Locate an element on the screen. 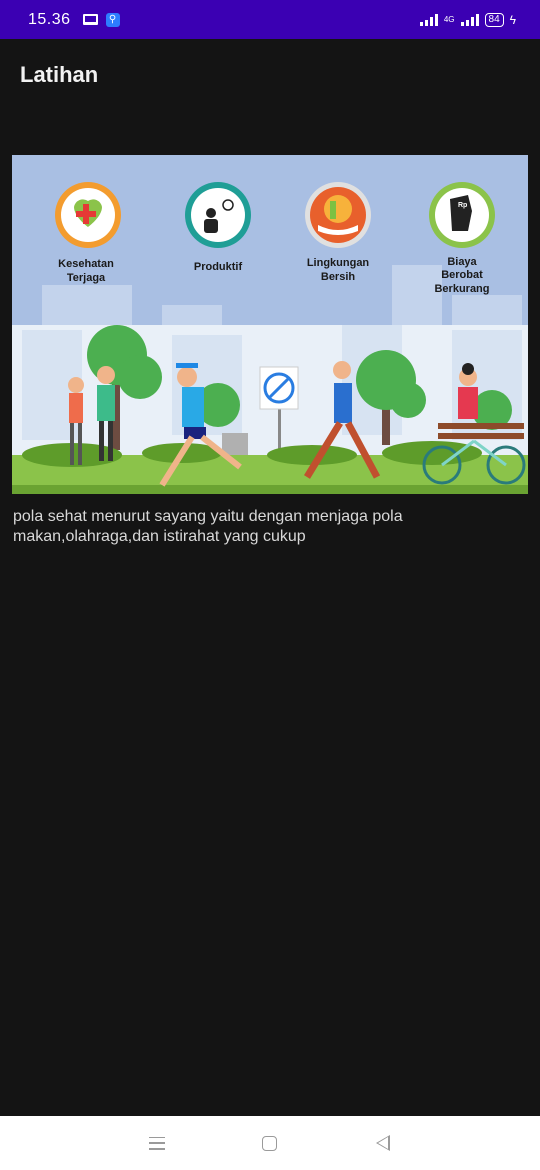 Image resolution: width=540 pixels, height=1170 pixels. label-biaya: Biaya is located at coordinates (462, 262).